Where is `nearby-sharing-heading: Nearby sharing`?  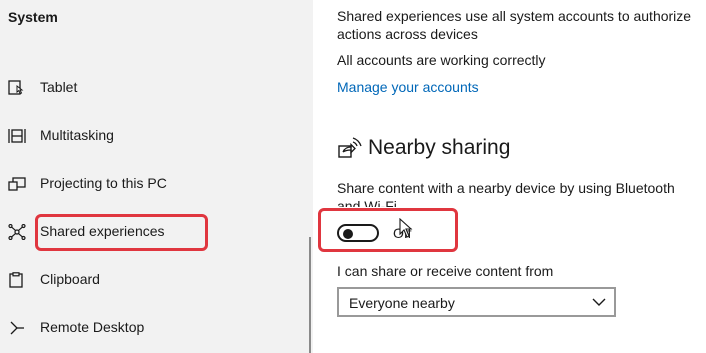
nearby-sharing-heading: Nearby sharing is located at coordinates (439, 147).